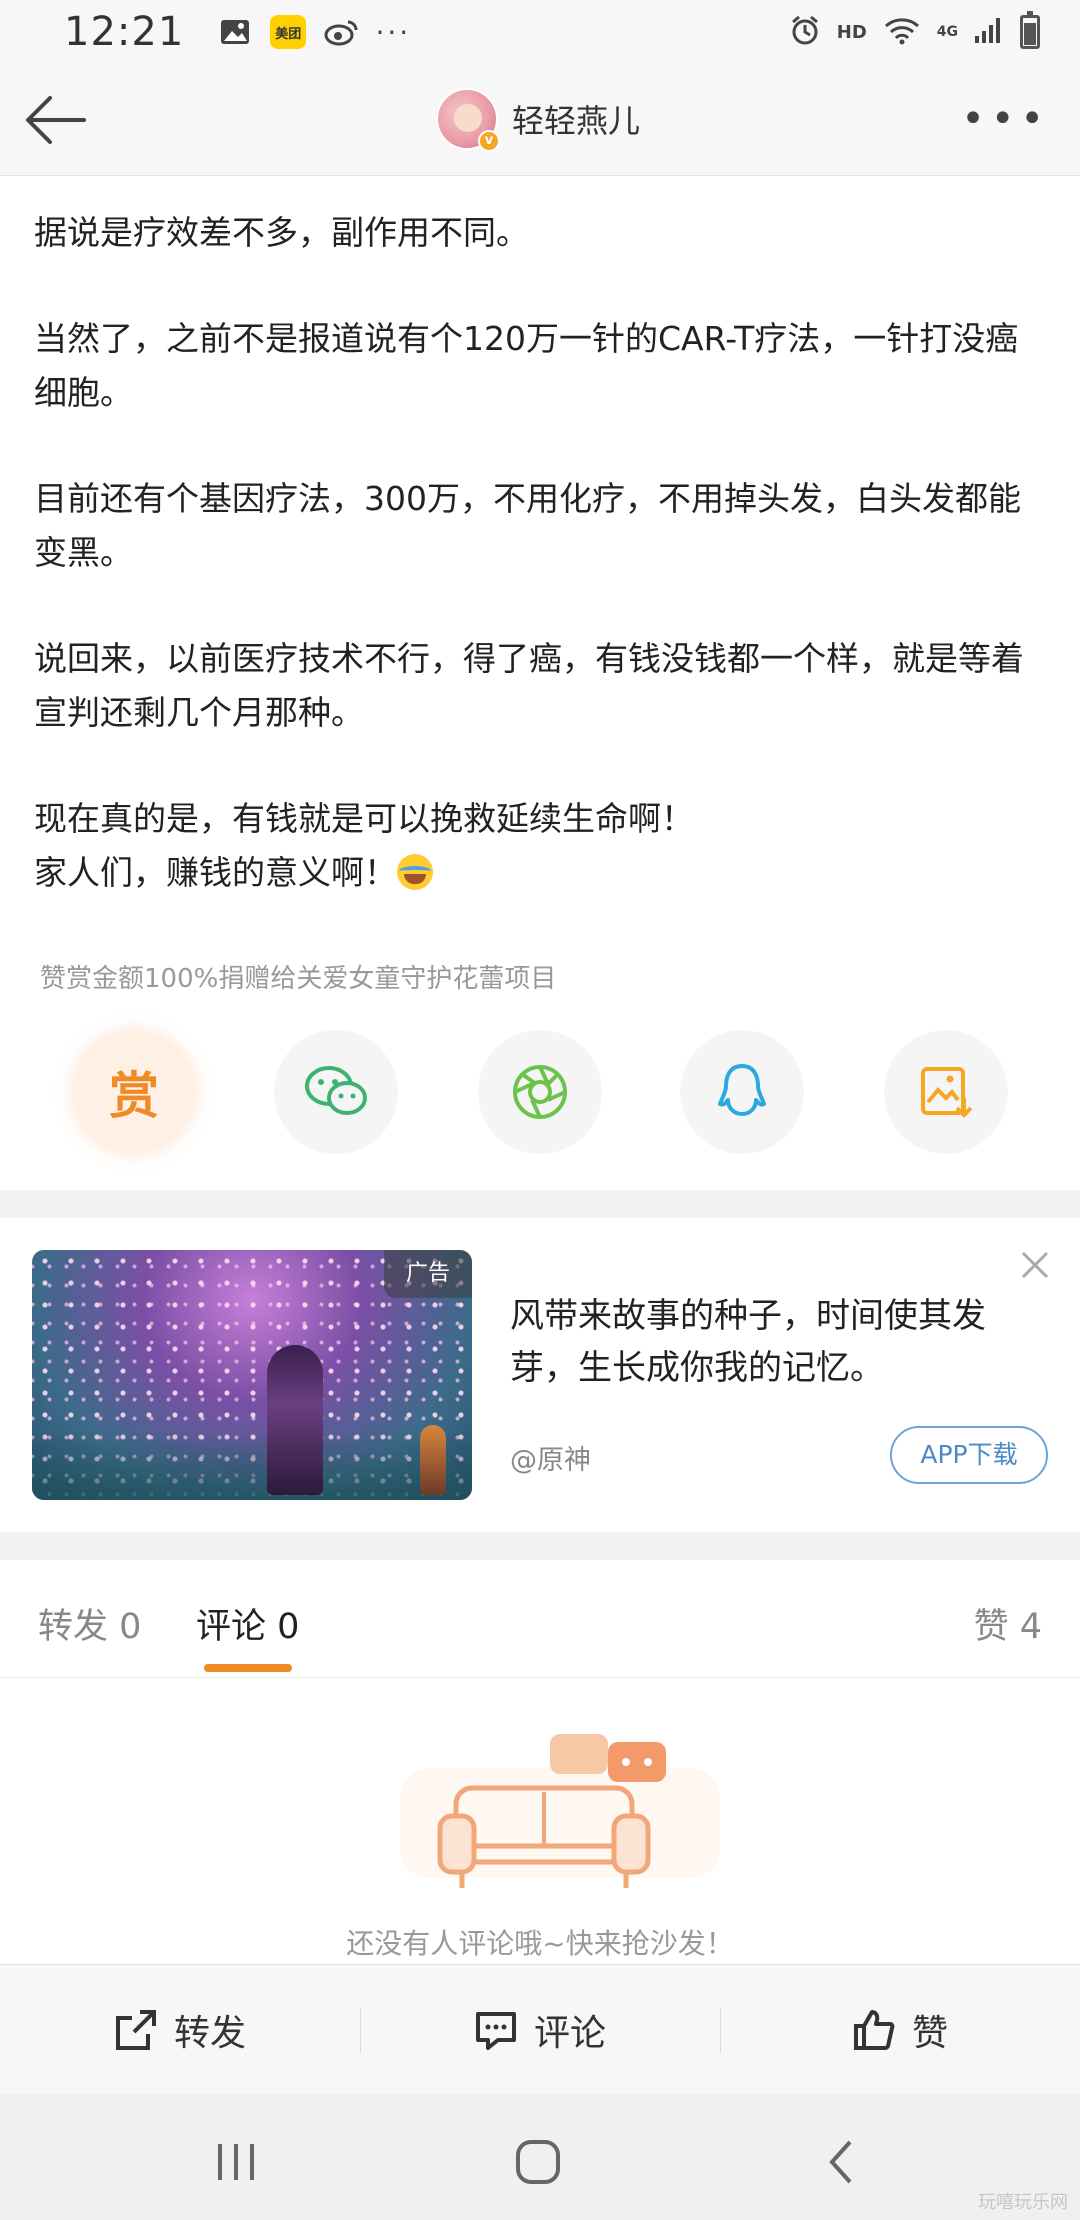  I want to click on gallery-icon, so click(235, 32).